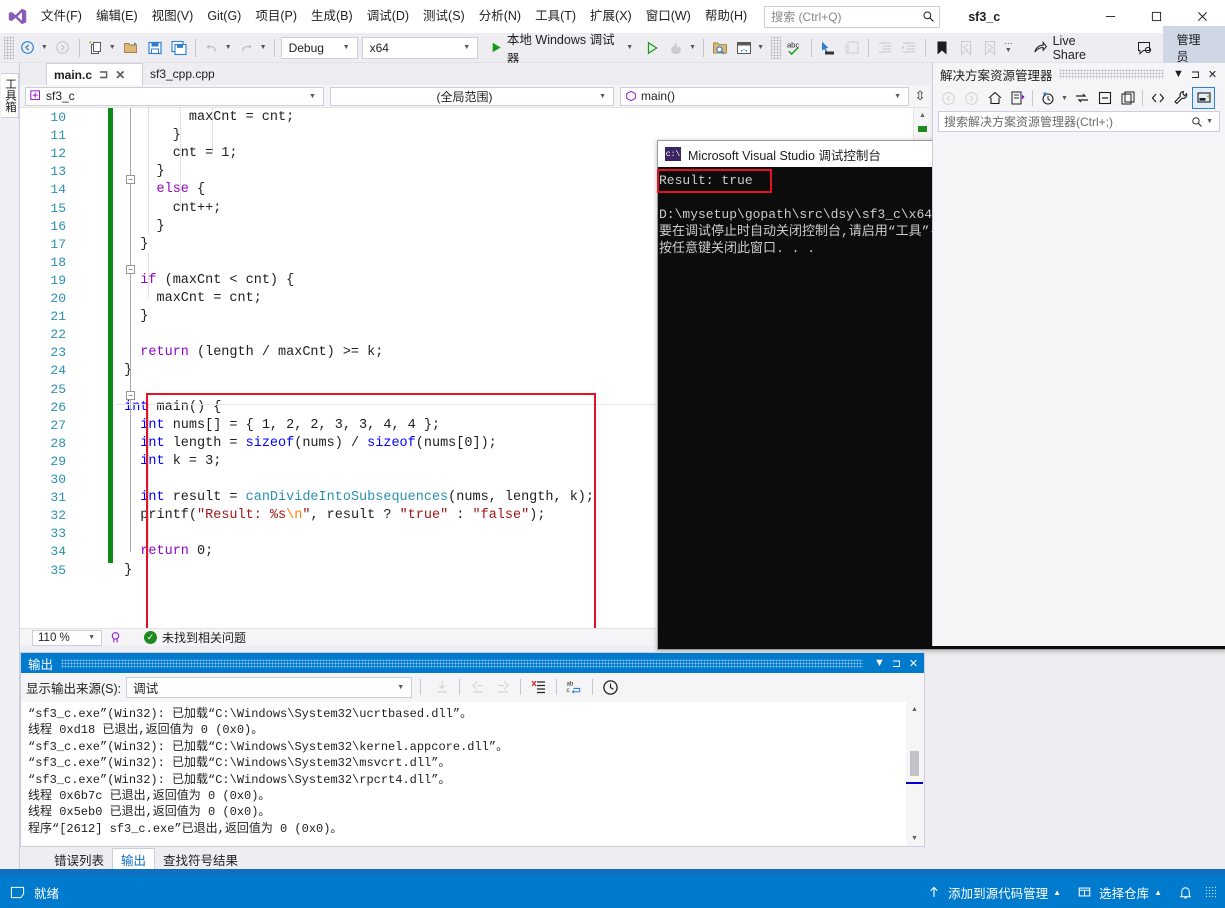 This screenshot has width=1225, height=908. I want to click on back-icon, so click(948, 98).